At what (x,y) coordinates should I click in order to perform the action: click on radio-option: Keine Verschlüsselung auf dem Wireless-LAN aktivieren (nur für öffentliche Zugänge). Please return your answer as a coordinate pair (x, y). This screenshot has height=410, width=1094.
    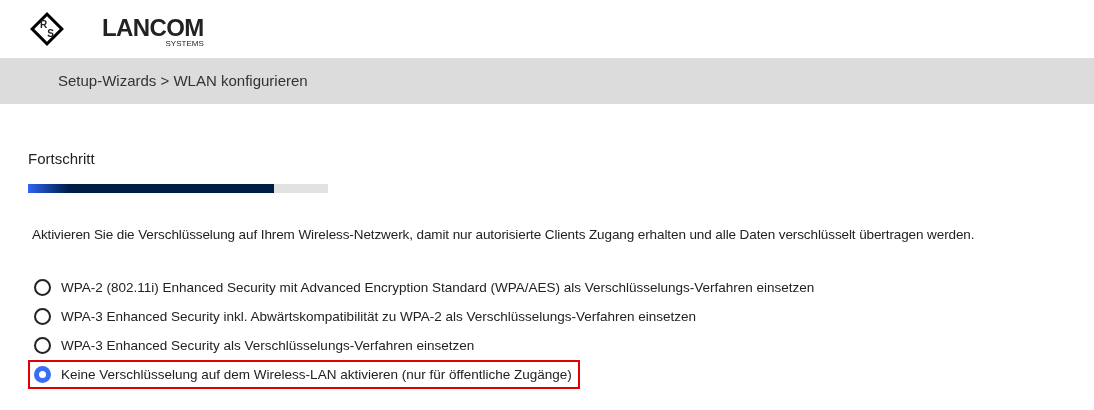
    Looking at the image, I should click on (304, 375).